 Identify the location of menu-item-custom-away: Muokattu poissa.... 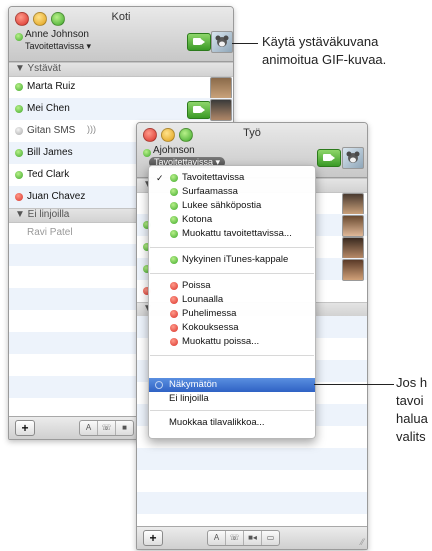
(232, 342).